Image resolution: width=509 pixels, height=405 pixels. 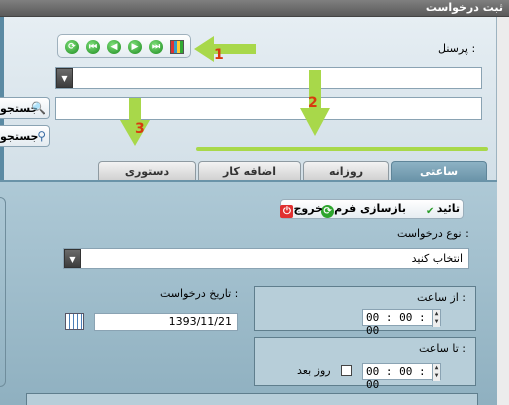 What do you see at coordinates (433, 233) in the screenshot?
I see `request-type-label: نوع درخواست :` at bounding box center [433, 233].